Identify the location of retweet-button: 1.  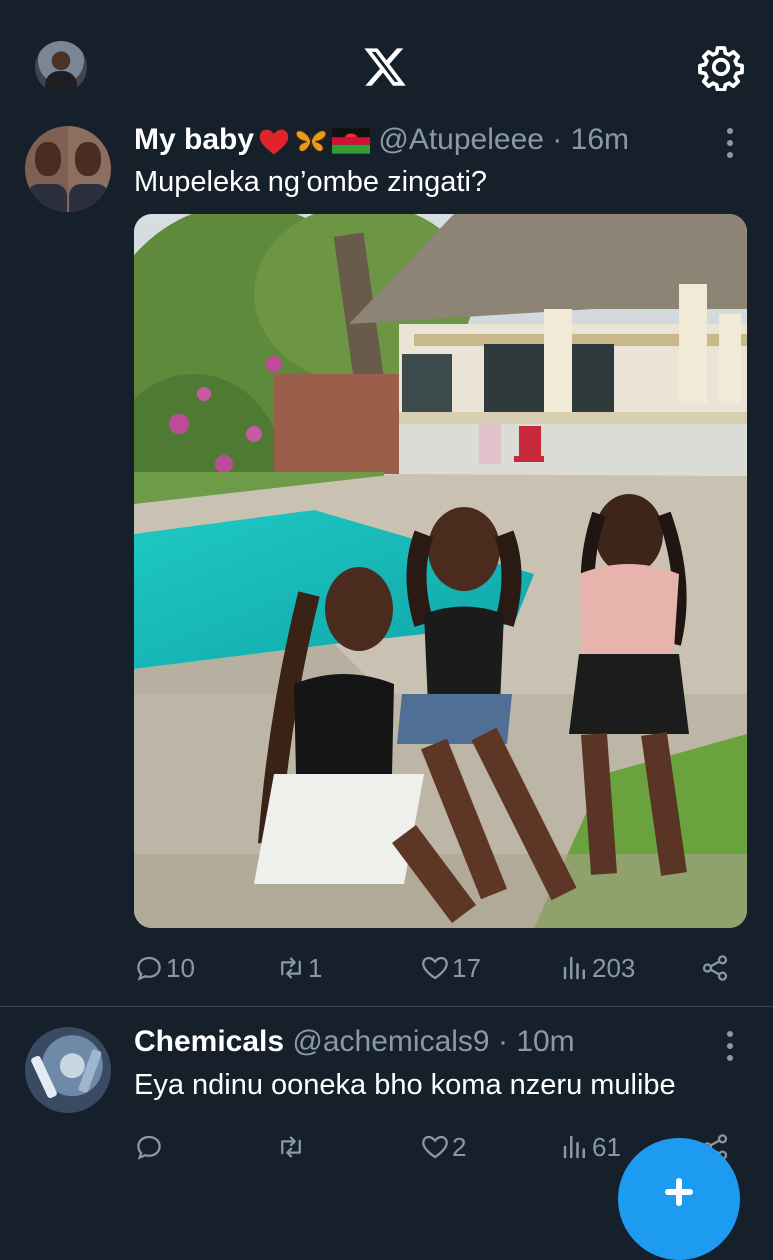
(299, 968).